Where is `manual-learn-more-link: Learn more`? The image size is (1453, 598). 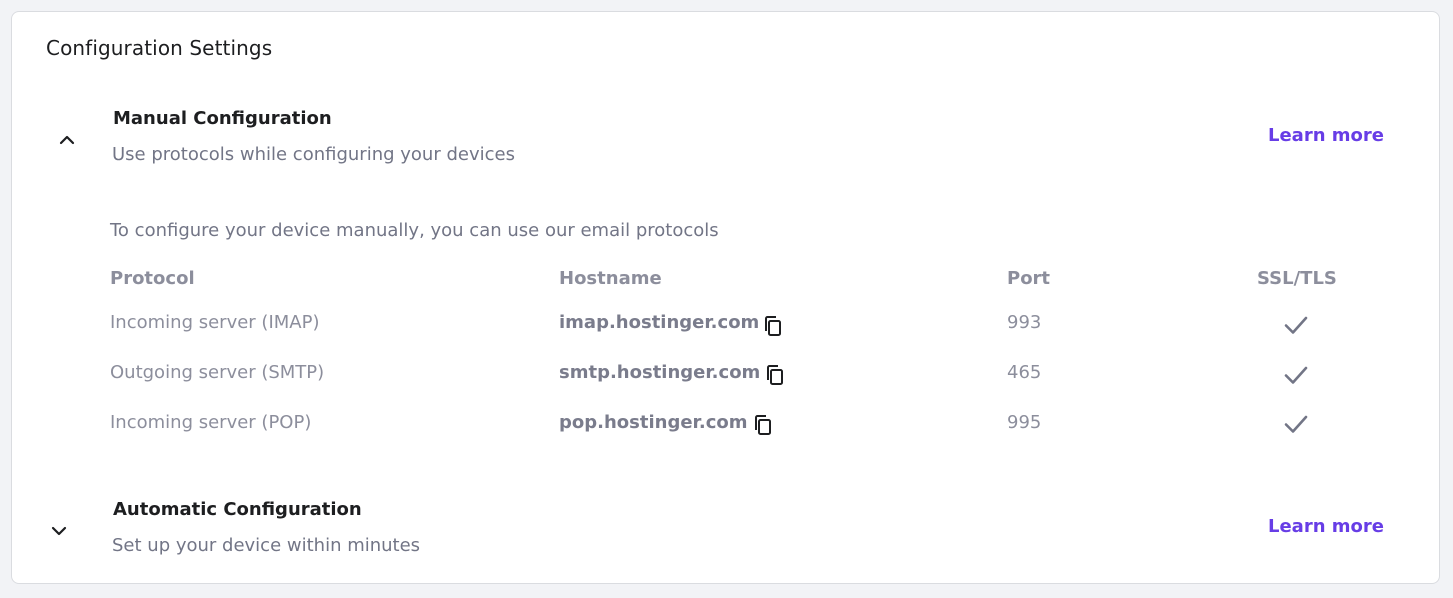 manual-learn-more-link: Learn more is located at coordinates (1326, 135).